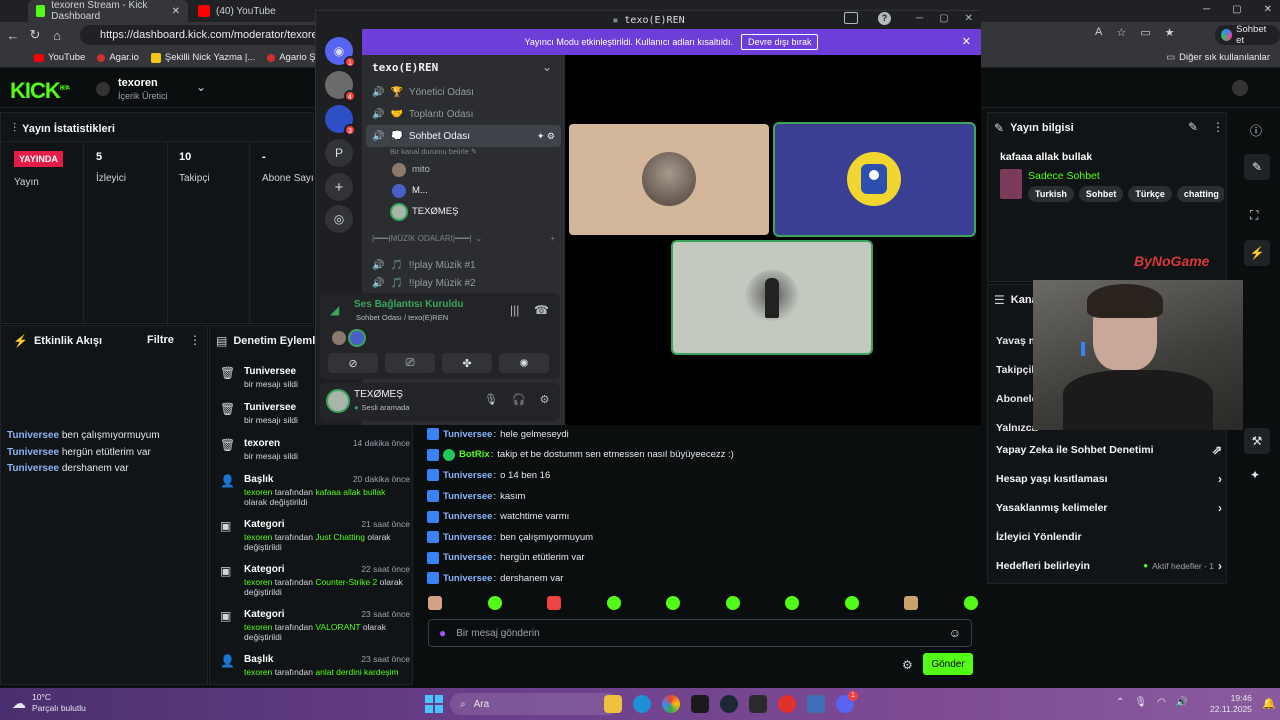  Describe the element at coordinates (57, 35) in the screenshot. I see `home-icon: ⌂` at that location.